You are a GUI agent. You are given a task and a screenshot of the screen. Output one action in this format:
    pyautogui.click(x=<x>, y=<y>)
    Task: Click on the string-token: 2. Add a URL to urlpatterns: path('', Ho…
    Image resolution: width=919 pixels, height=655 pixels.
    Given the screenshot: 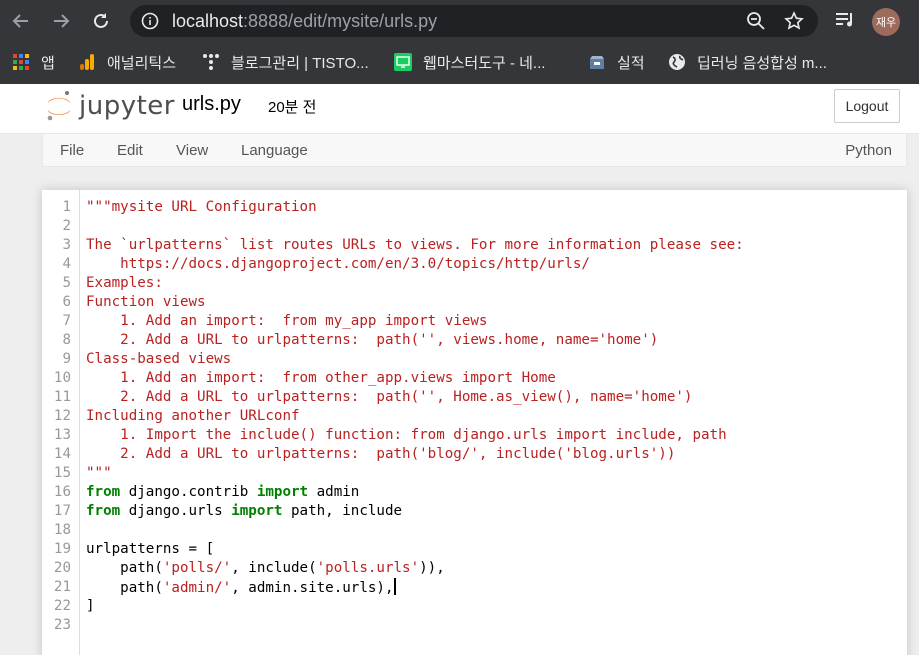 What is the action you would take?
    pyautogui.click(x=389, y=397)
    